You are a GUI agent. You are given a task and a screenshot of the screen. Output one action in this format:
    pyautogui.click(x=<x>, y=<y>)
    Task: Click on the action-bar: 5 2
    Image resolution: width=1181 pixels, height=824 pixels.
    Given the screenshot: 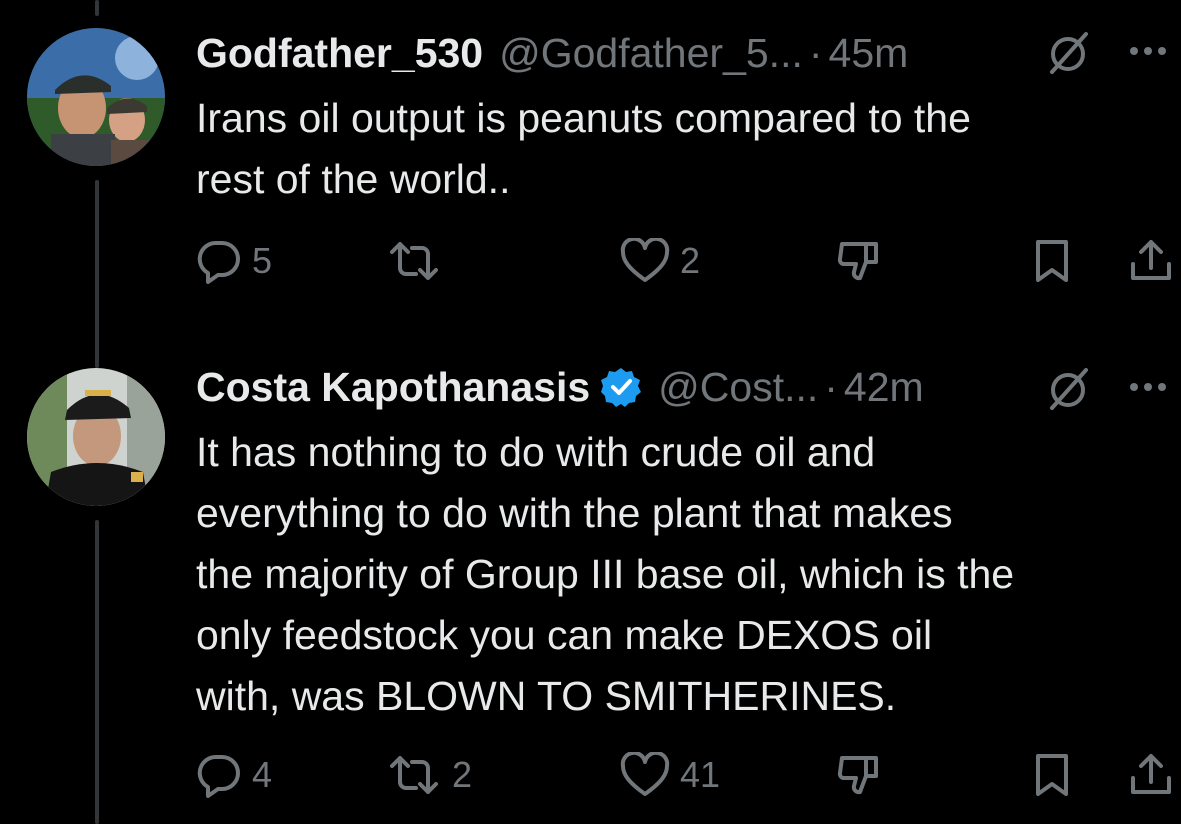 What is the action you would take?
    pyautogui.click(x=688, y=263)
    